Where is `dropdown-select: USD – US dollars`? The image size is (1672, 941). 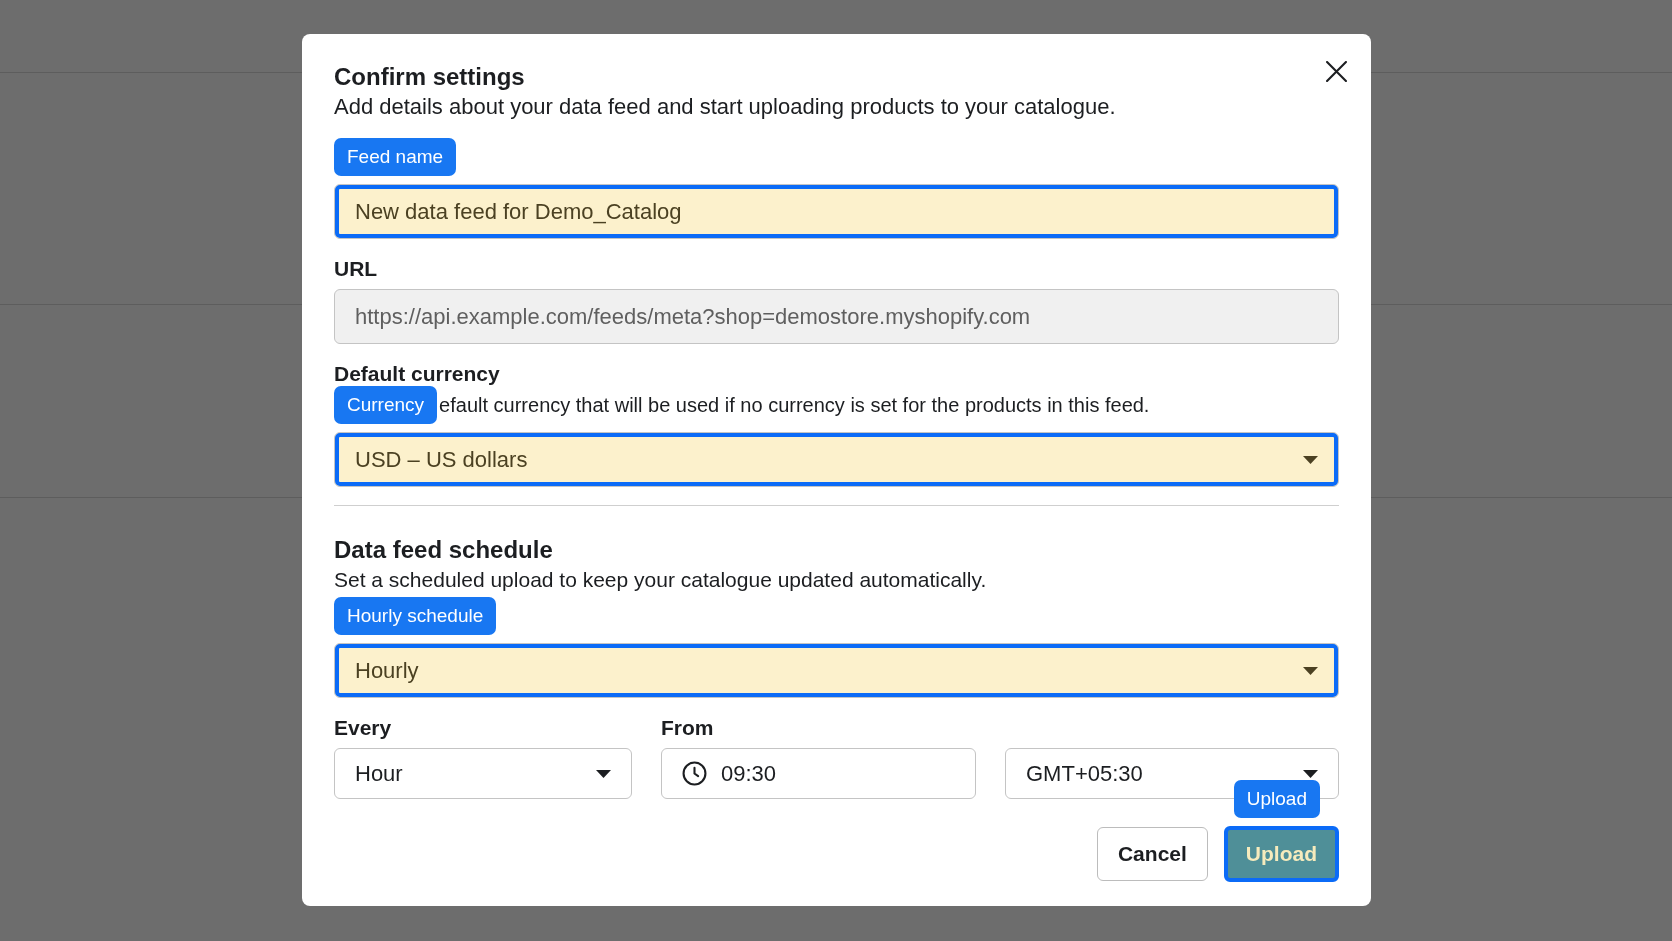
dropdown-select: USD – US dollars is located at coordinates (836, 459).